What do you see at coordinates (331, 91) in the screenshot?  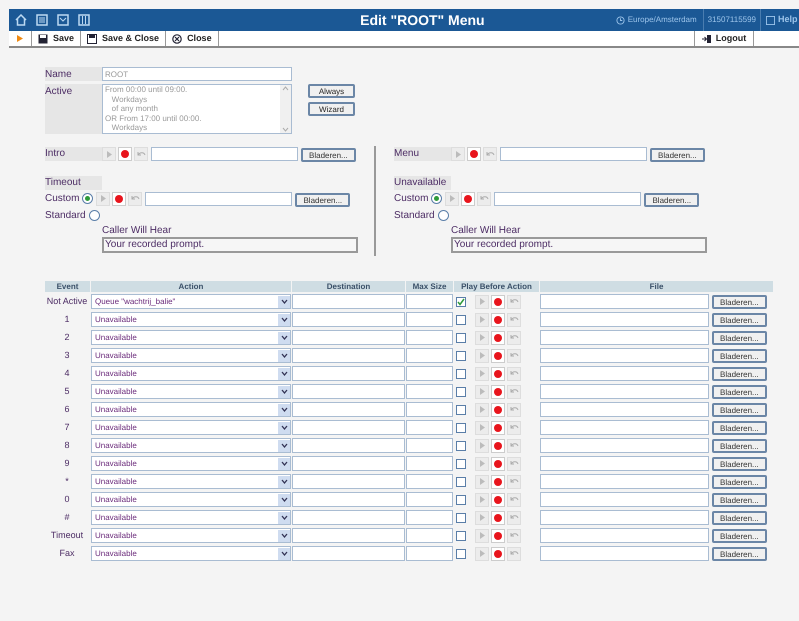 I see `form-button: Always` at bounding box center [331, 91].